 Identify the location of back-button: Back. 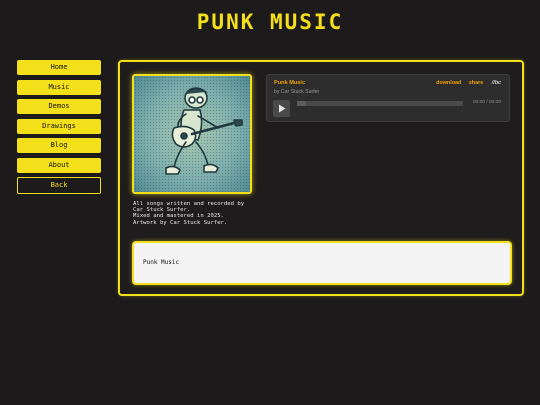
(59, 185).